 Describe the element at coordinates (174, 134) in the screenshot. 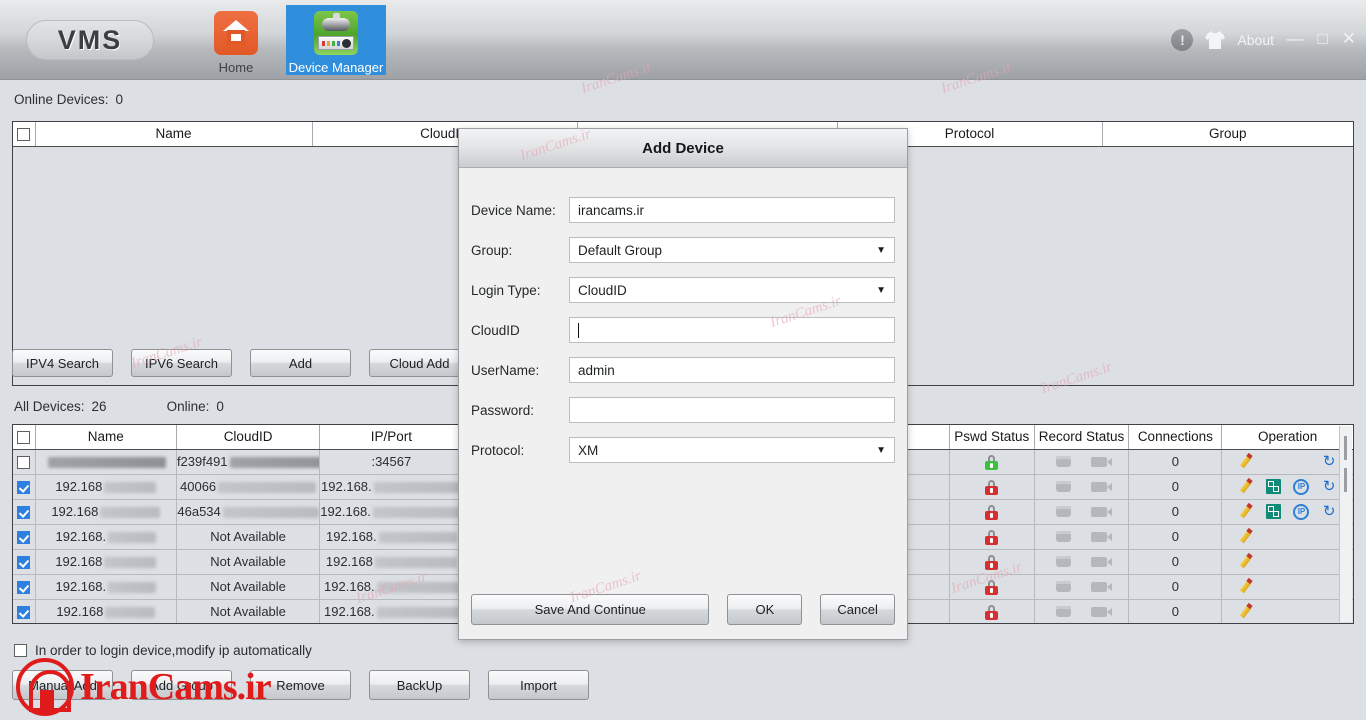

I see `column-header-name: Name` at that location.